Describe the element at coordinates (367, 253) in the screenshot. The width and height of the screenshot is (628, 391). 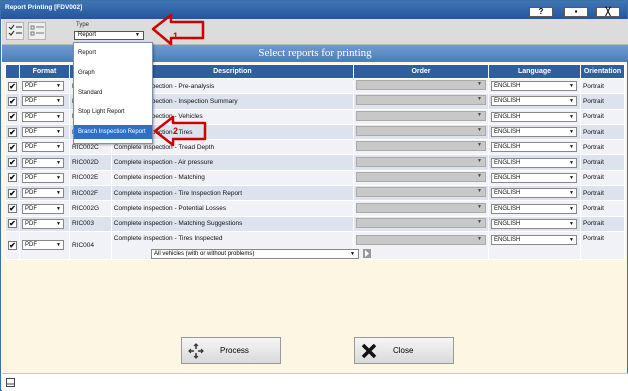
I see `filter-go-button` at that location.